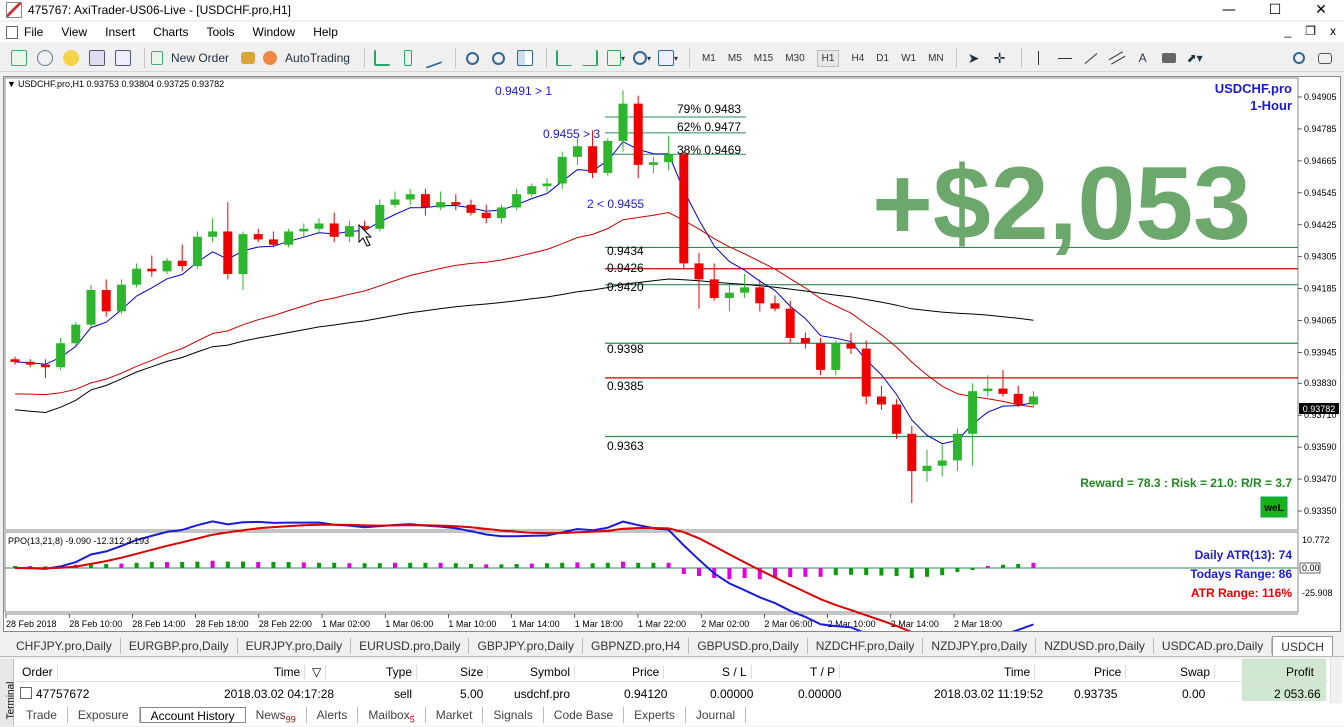 This screenshot has height=727, width=1344. Describe the element at coordinates (590, 58) in the screenshot. I see `autoscroll-button` at that location.